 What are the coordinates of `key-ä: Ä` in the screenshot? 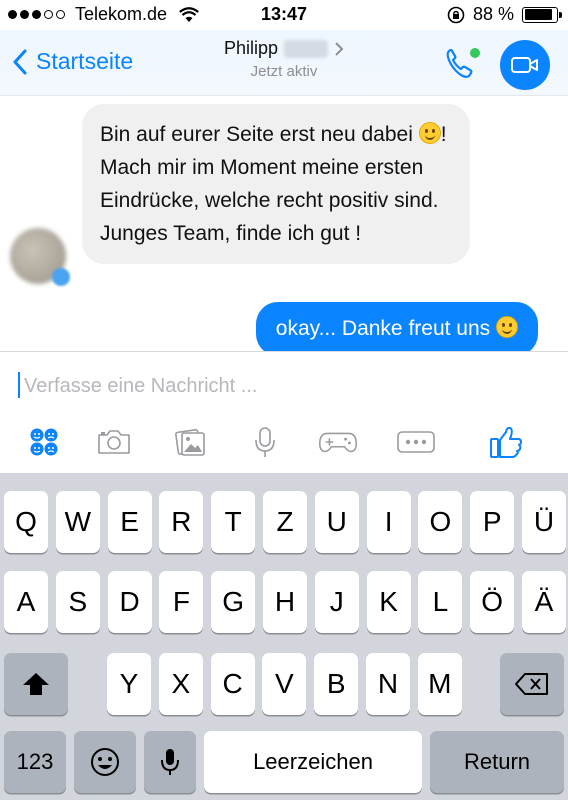 It's located at (544, 602).